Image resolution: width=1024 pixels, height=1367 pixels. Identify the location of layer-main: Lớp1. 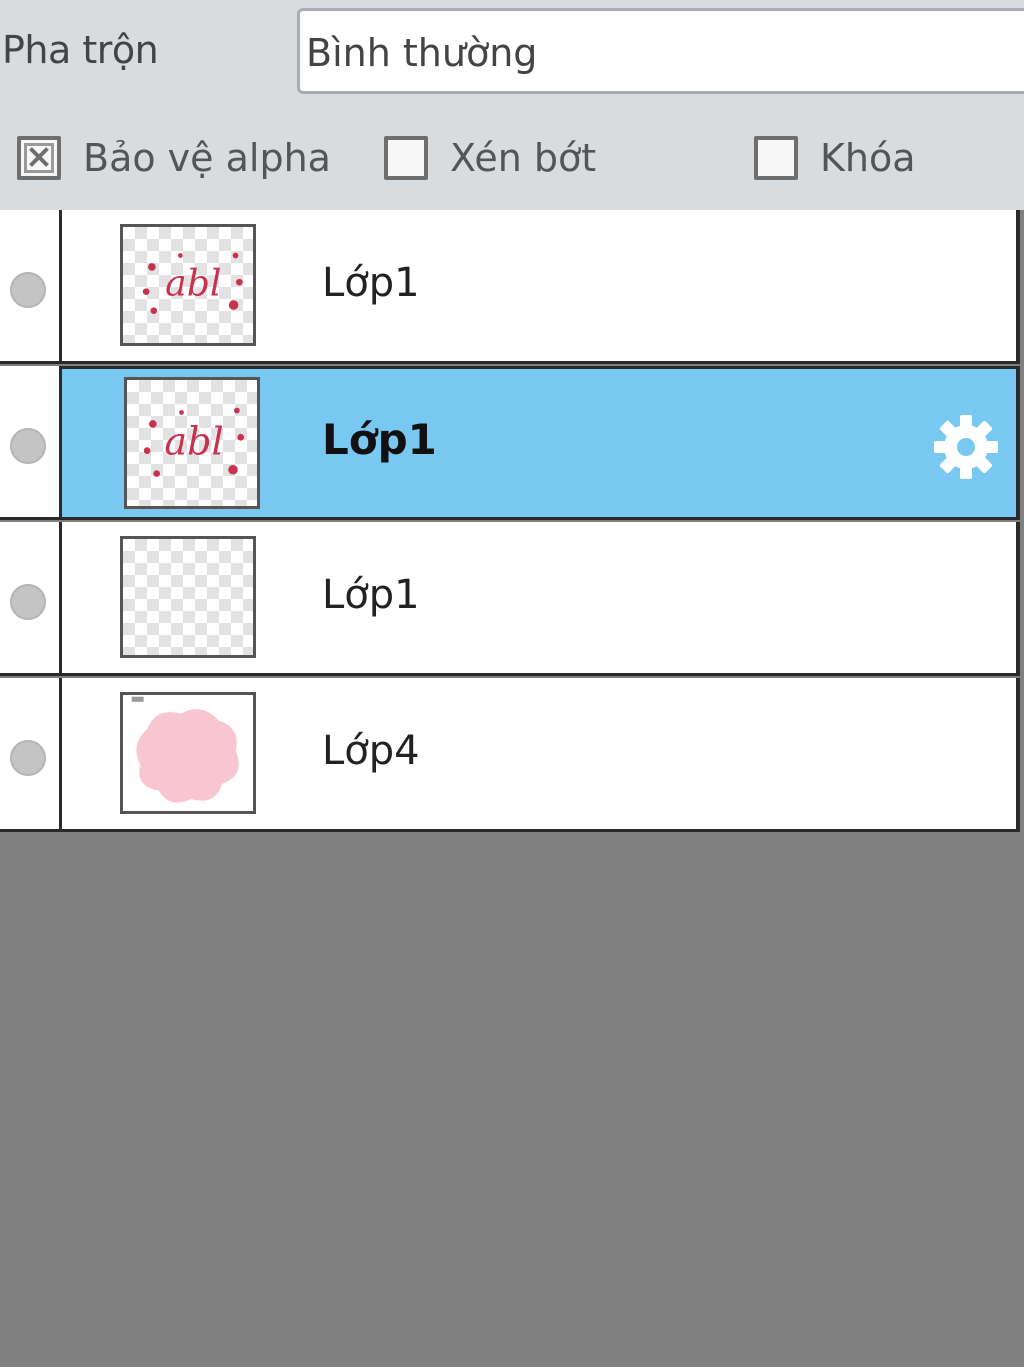
(541, 599).